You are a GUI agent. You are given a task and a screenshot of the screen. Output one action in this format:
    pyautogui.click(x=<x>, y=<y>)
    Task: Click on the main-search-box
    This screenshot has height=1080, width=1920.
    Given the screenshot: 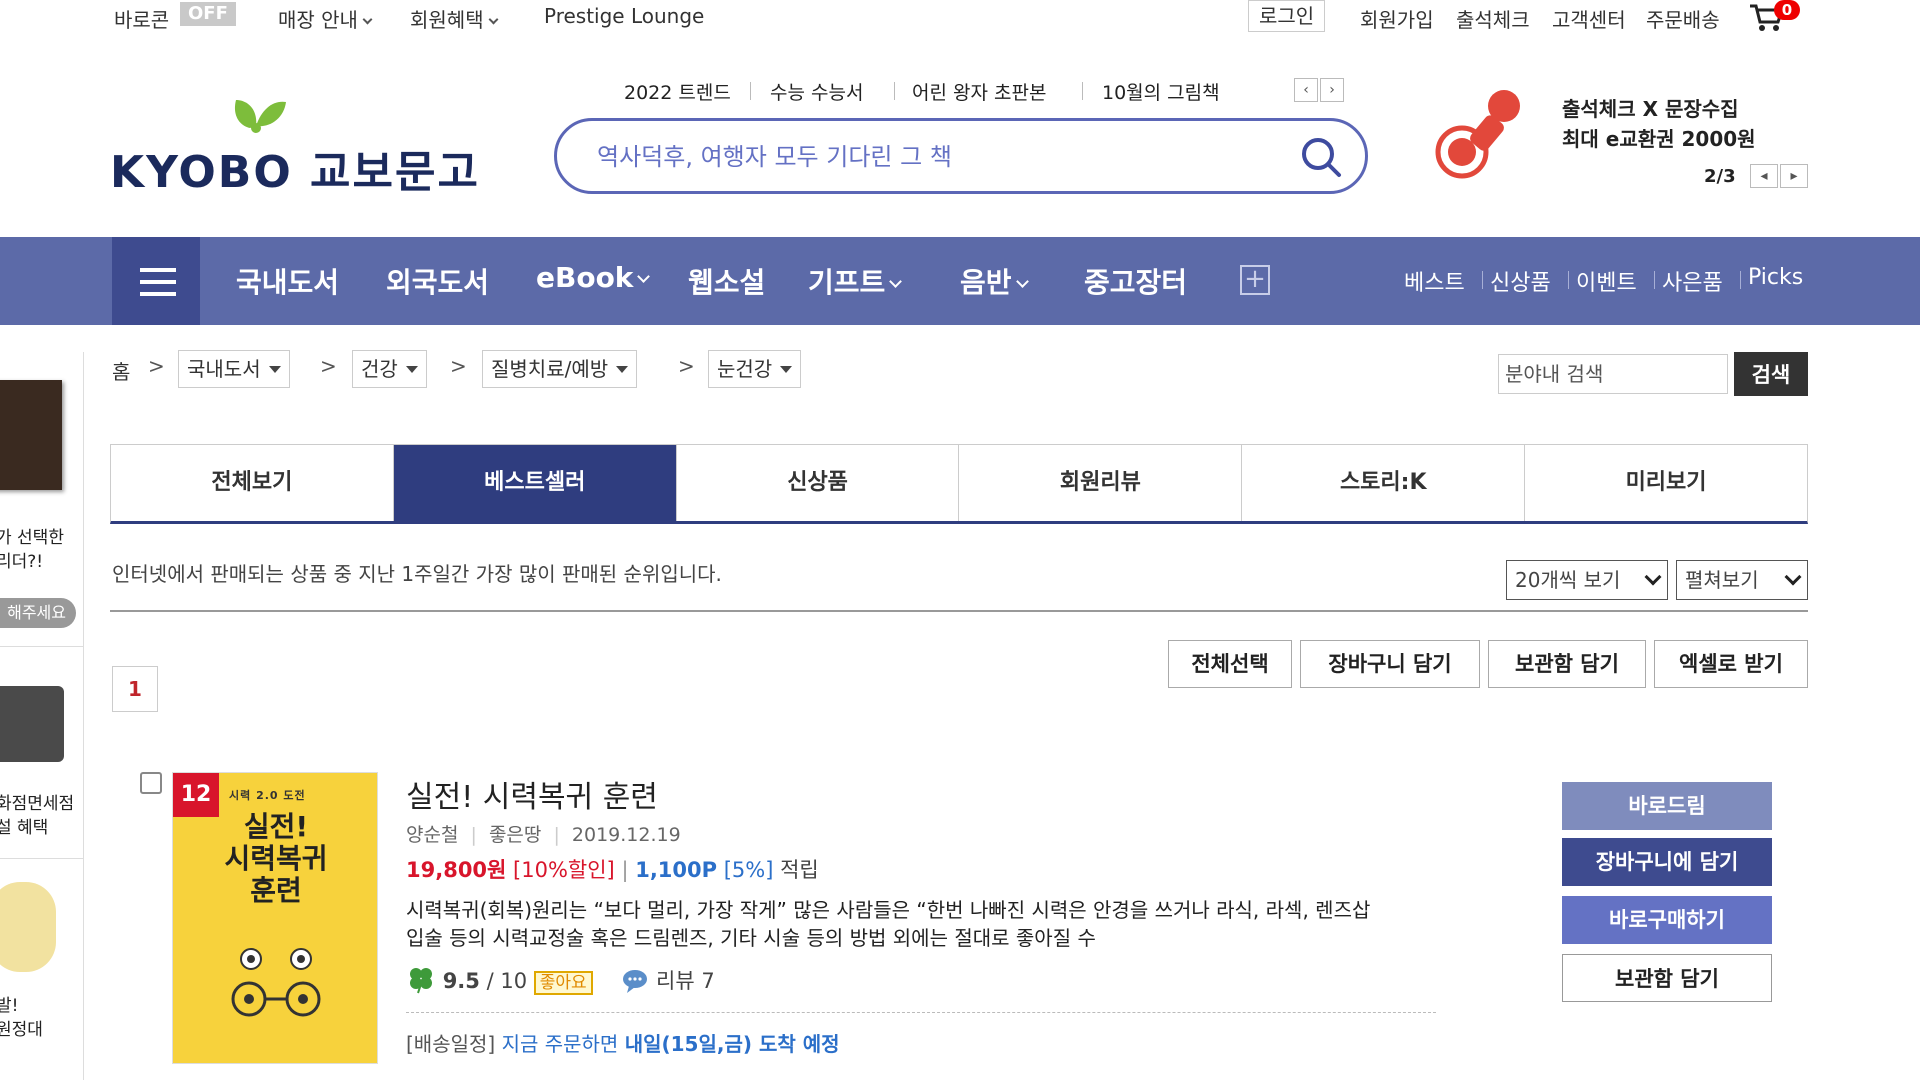 What is the action you would take?
    pyautogui.click(x=961, y=156)
    